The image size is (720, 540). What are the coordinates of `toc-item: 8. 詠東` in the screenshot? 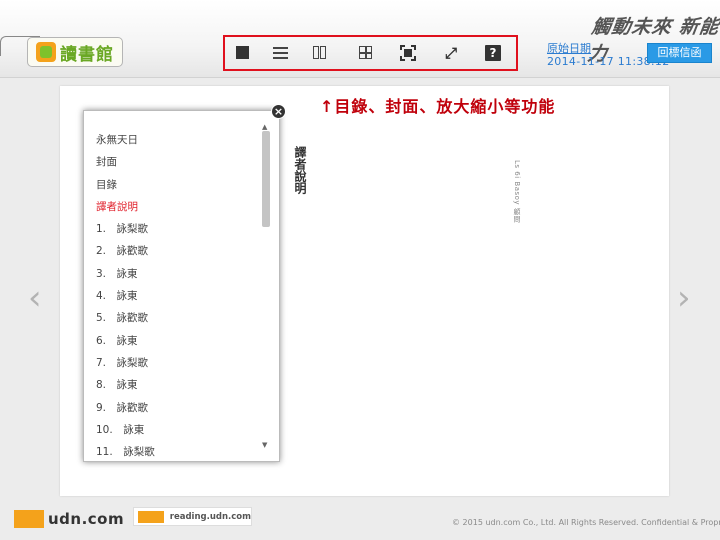 It's located at (187, 385).